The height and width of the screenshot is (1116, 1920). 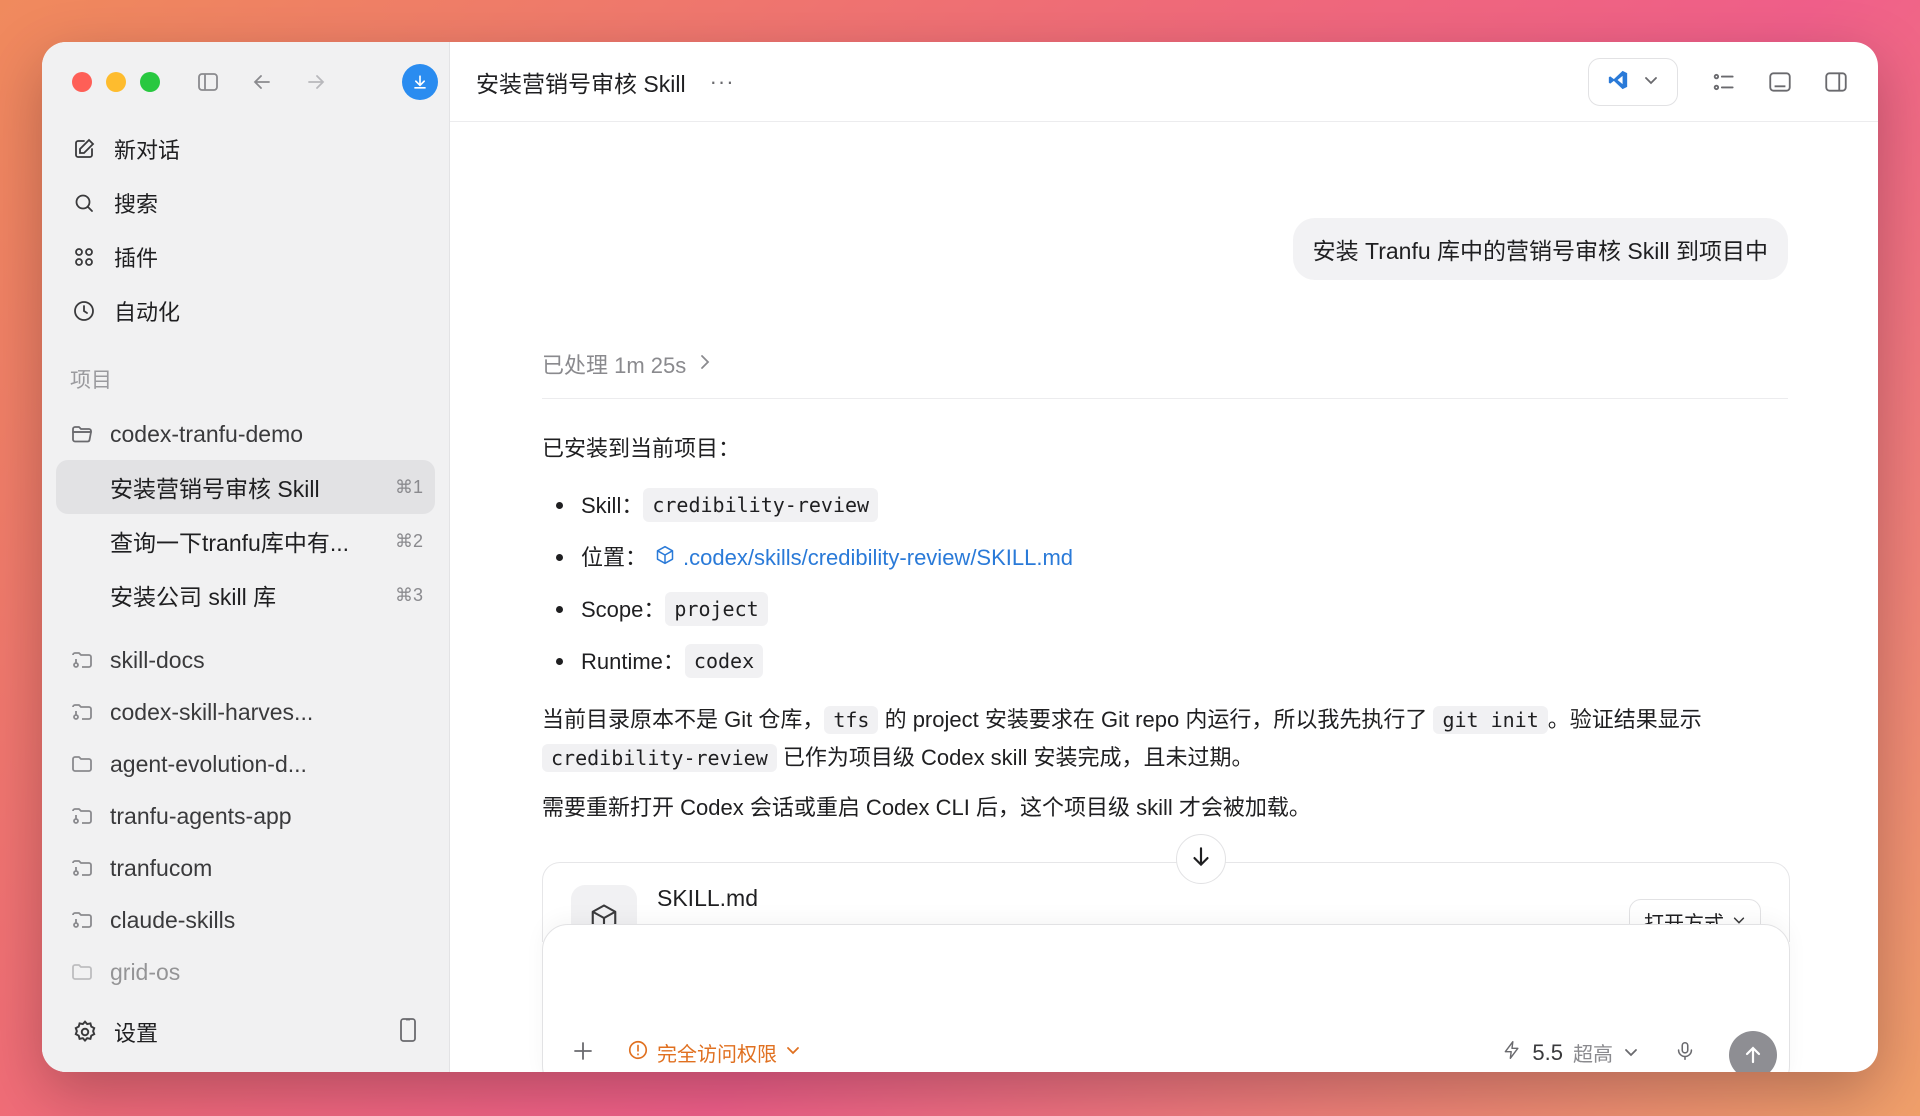 What do you see at coordinates (1685, 1051) in the screenshot?
I see `microphone-icon` at bounding box center [1685, 1051].